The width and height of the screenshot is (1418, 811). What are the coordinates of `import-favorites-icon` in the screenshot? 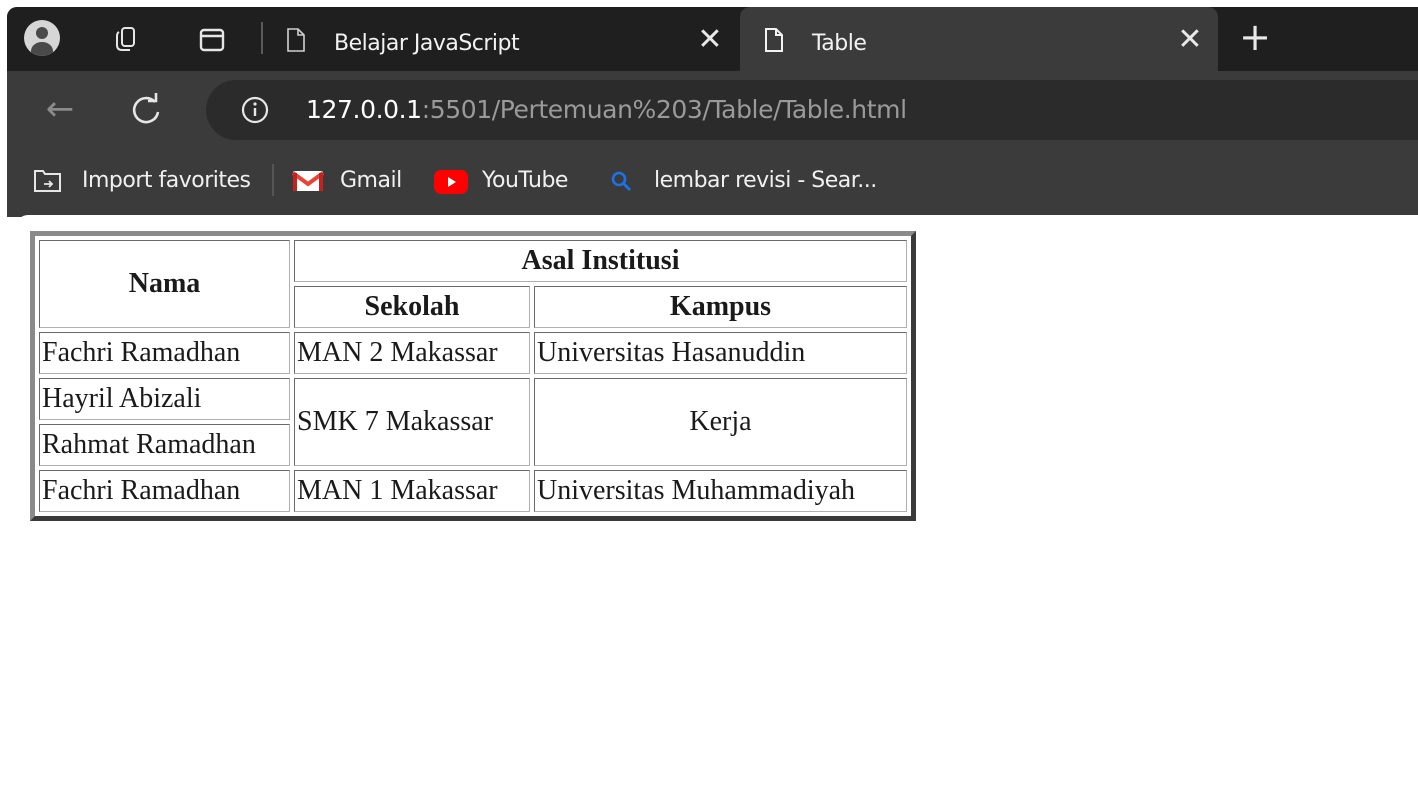 It's located at (47, 181).